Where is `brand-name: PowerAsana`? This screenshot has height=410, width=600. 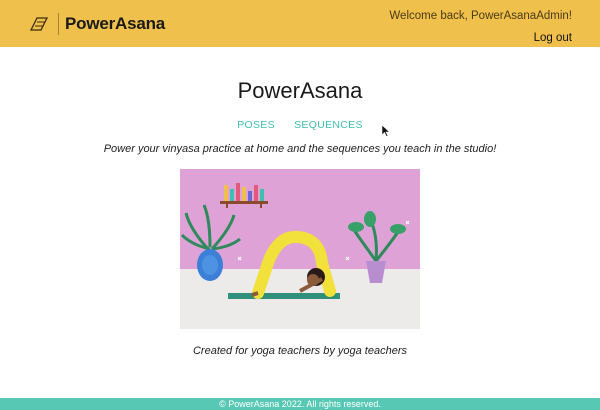 brand-name: PowerAsana is located at coordinates (115, 24).